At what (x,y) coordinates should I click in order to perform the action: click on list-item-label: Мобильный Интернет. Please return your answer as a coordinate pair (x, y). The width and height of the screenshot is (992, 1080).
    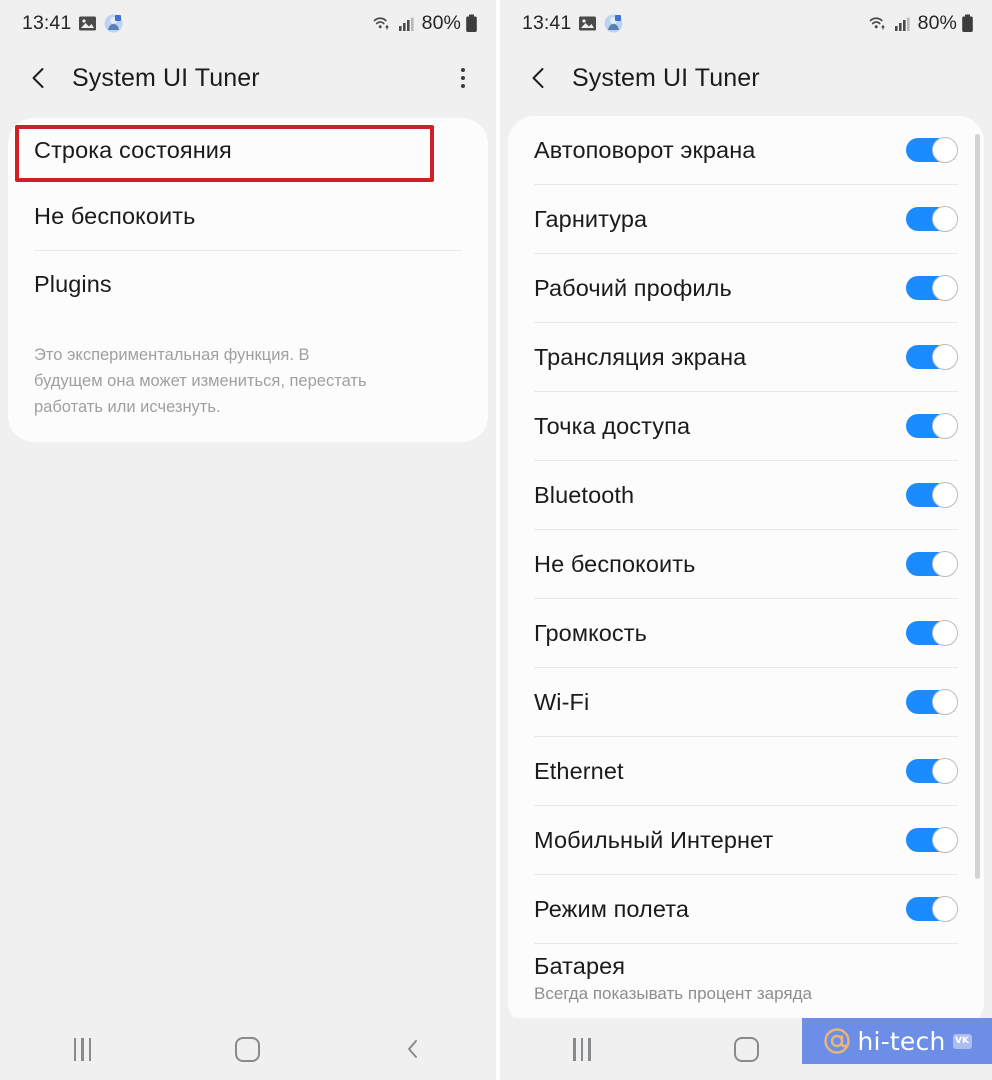
    Looking at the image, I should click on (654, 839).